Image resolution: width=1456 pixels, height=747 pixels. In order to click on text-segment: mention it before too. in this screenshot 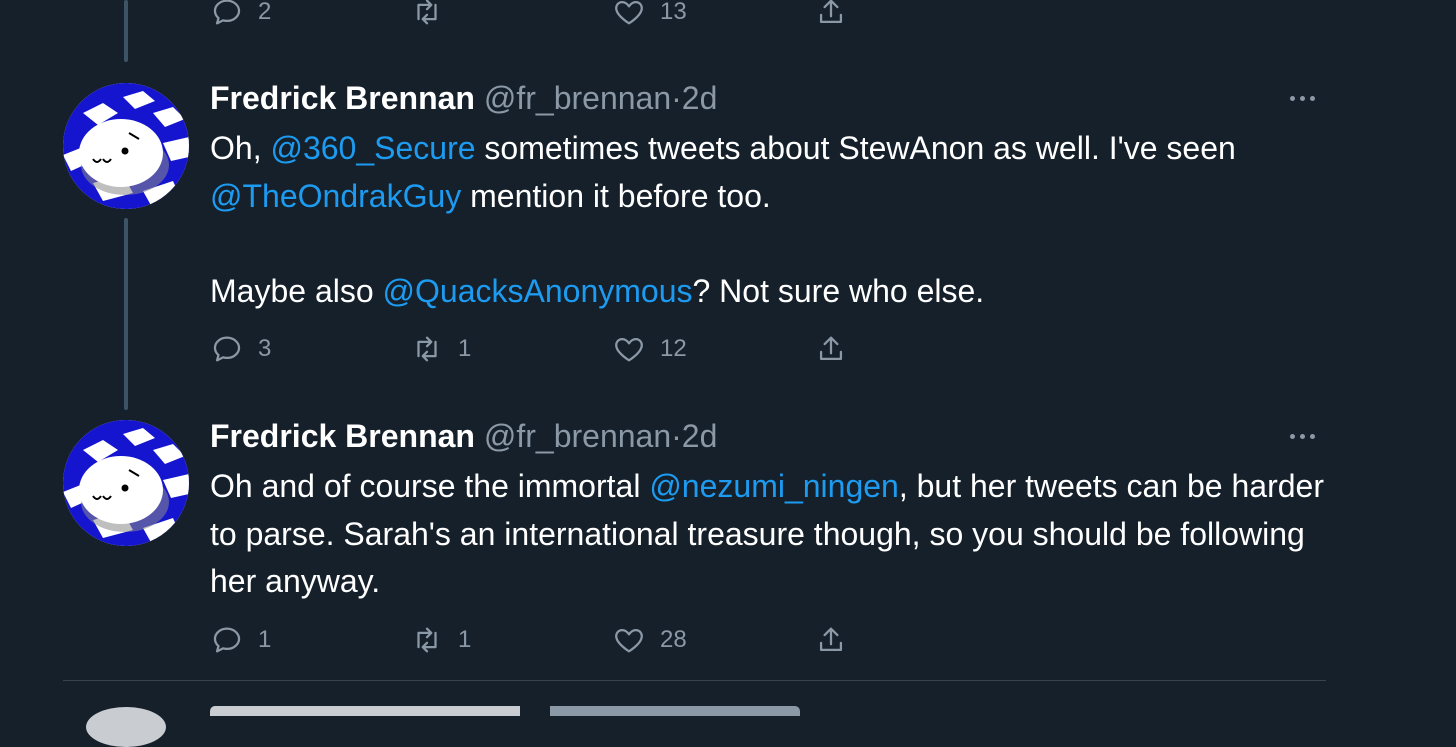, I will do `click(616, 195)`.